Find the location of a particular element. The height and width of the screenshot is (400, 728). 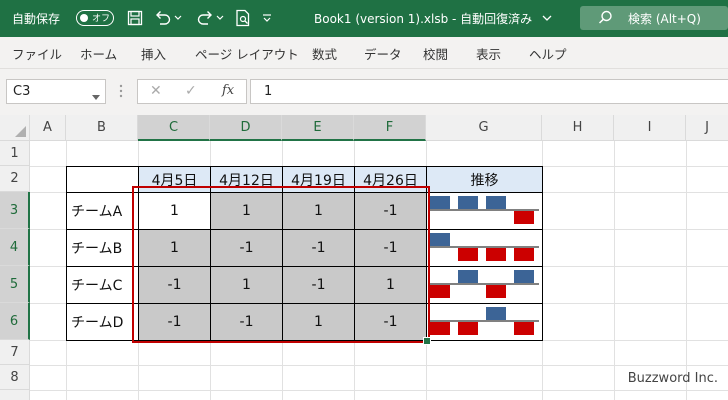

date-header: 4月26日 is located at coordinates (390, 179).